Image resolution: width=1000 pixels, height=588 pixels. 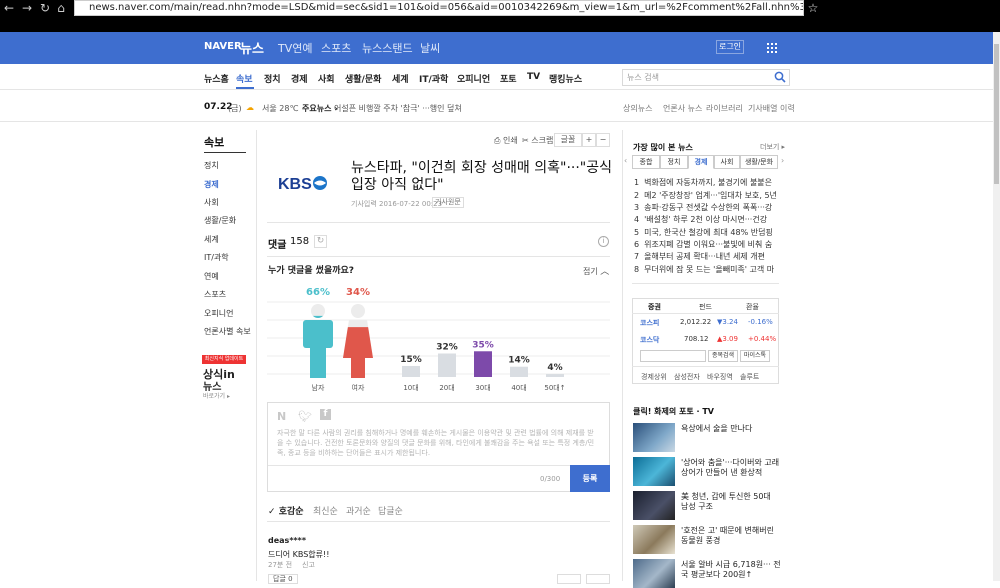 I want to click on promo-more: 바로가기 ▸, so click(x=216, y=395).